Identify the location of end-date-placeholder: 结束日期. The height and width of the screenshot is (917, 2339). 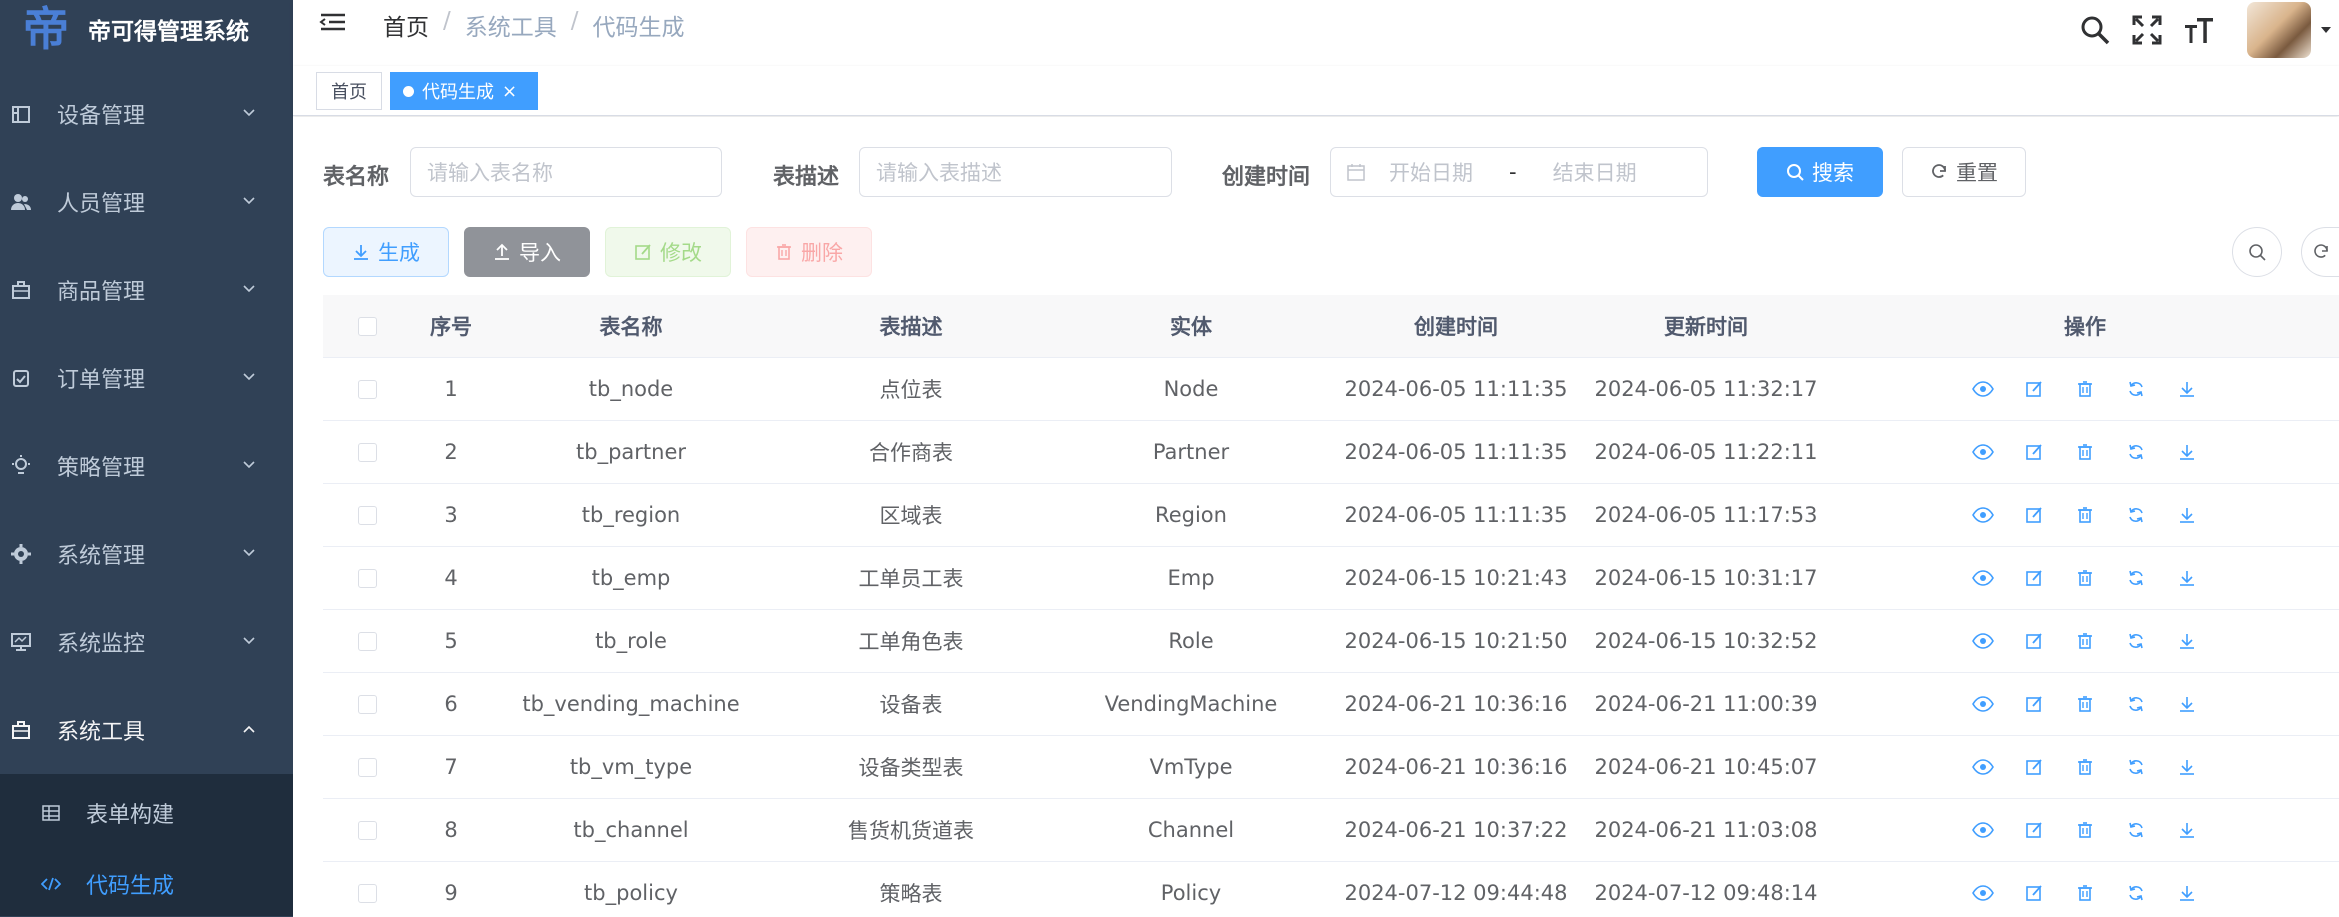
(1595, 172).